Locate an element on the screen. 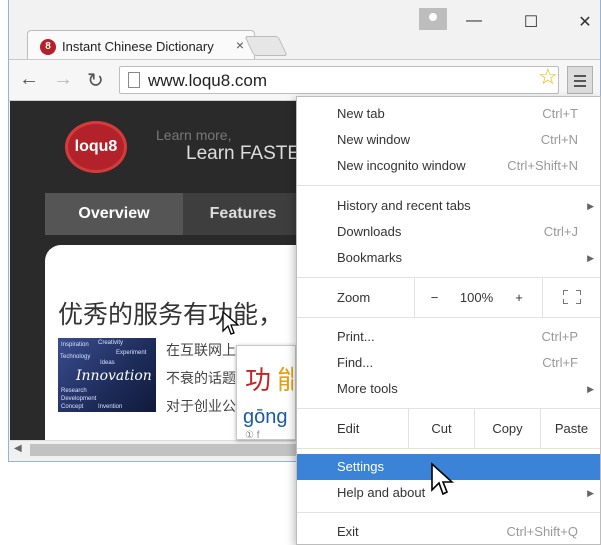 The image size is (601, 545). edit-row: Edit Cut Copy Paste is located at coordinates (448, 428).